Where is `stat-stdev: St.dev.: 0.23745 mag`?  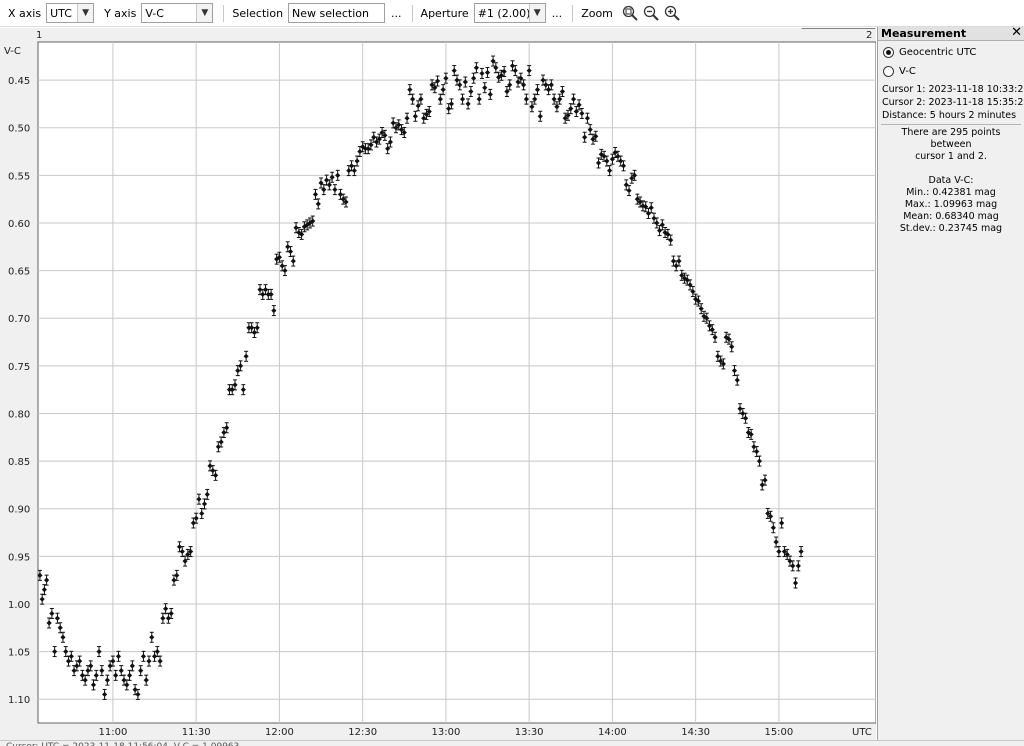 stat-stdev: St.dev.: 0.23745 mag is located at coordinates (951, 228).